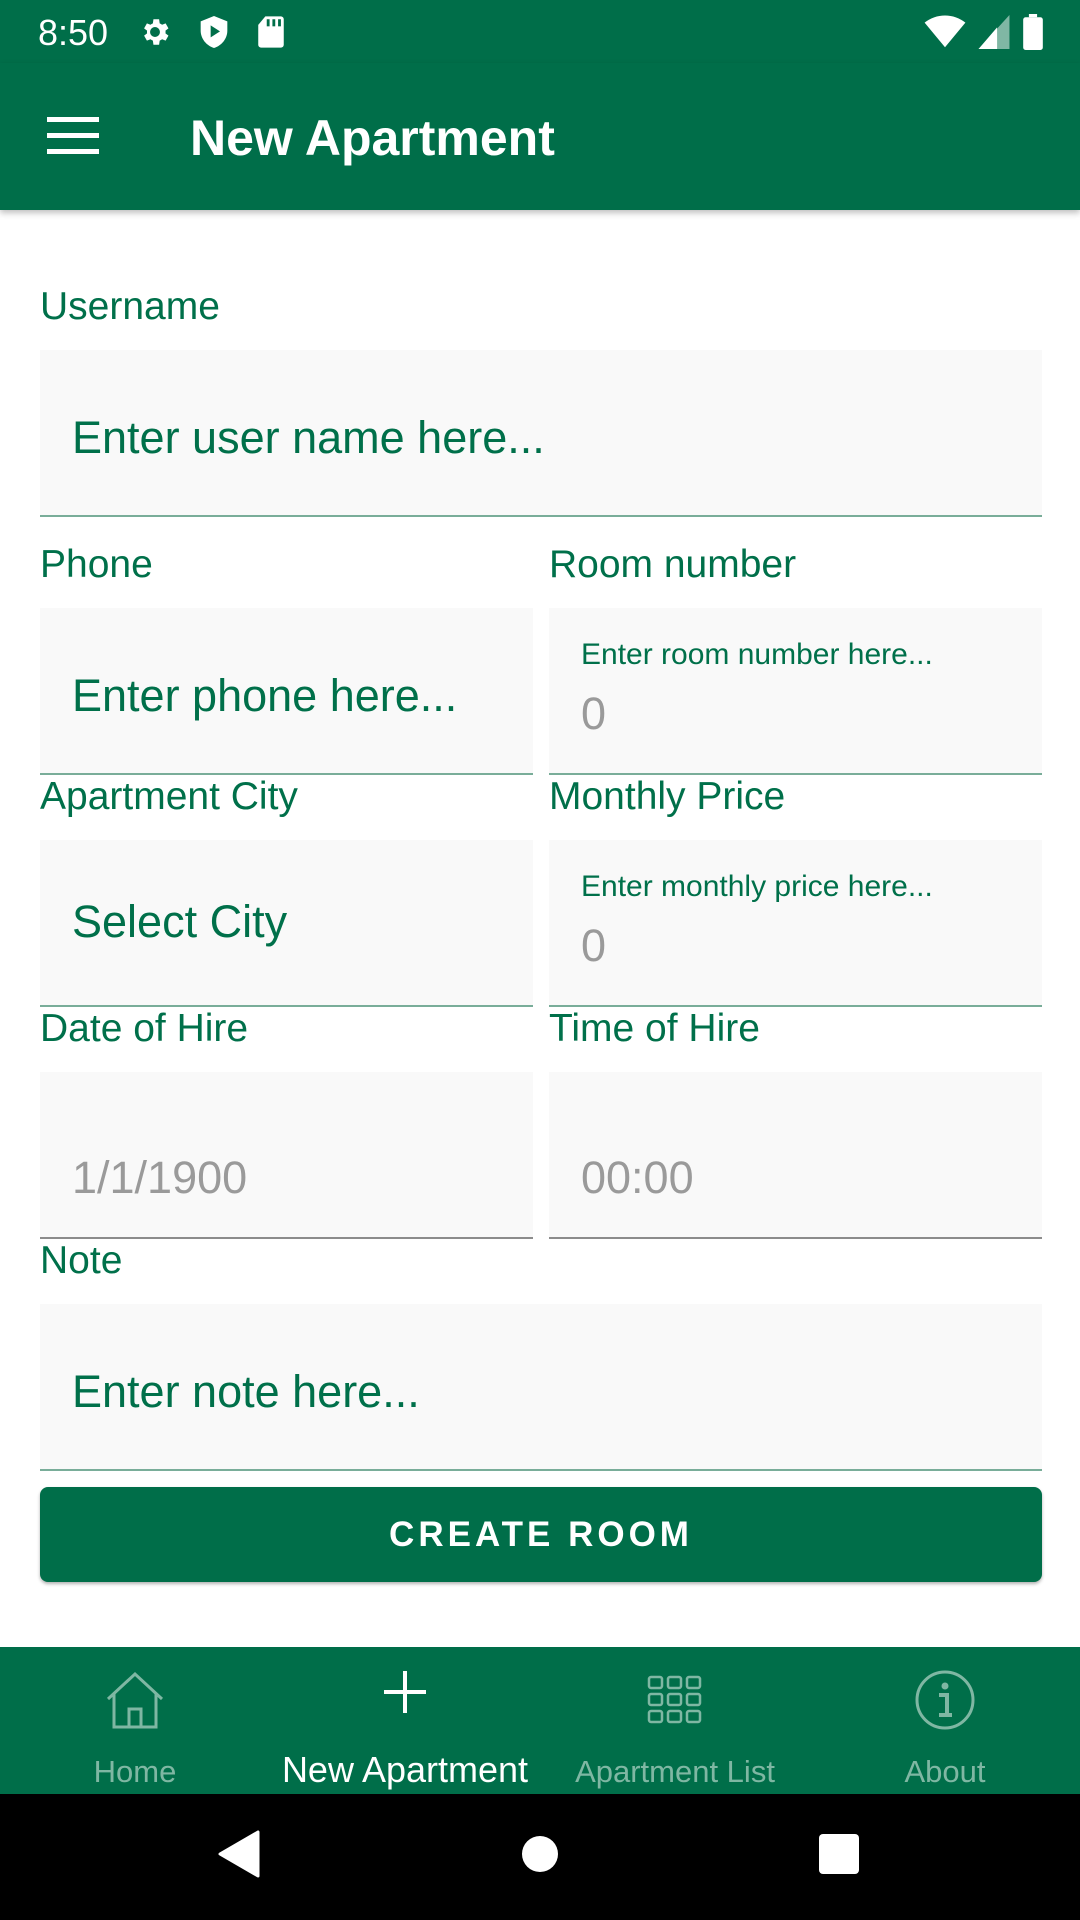 This screenshot has height=1920, width=1080. Describe the element at coordinates (945, 31) in the screenshot. I see `wifi-icon` at that location.